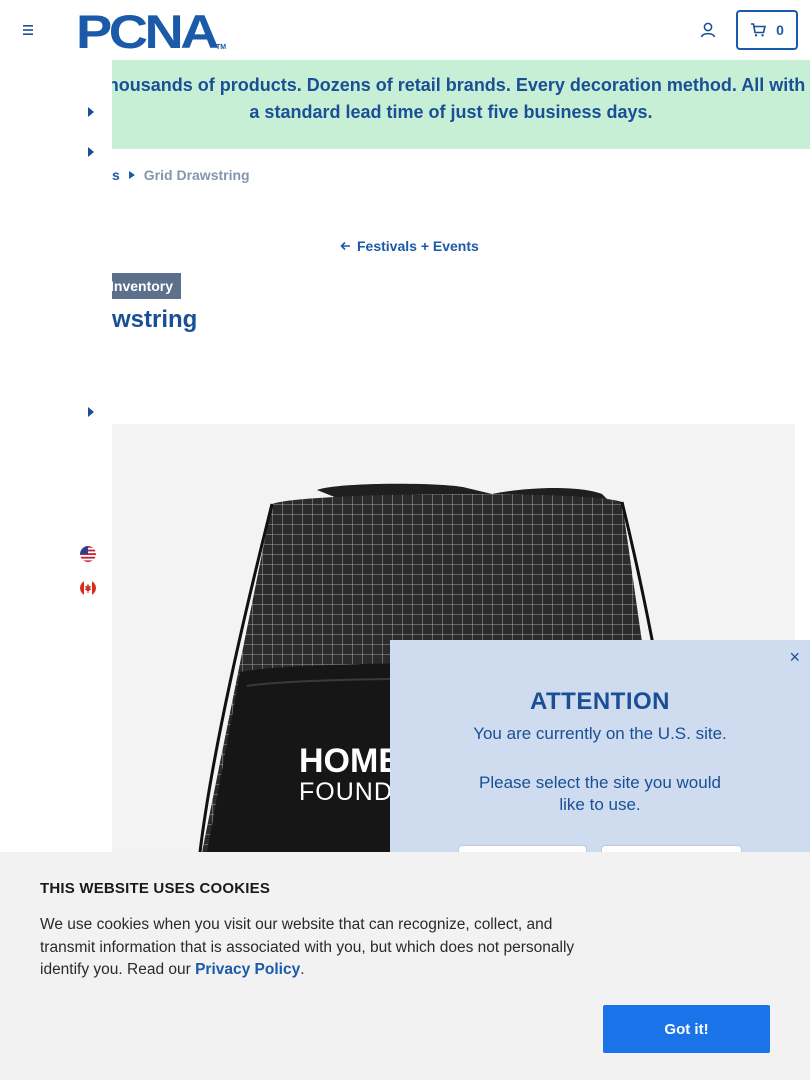  Describe the element at coordinates (600, 733) in the screenshot. I see `attention-text: You are currently on the U.S. site.` at that location.